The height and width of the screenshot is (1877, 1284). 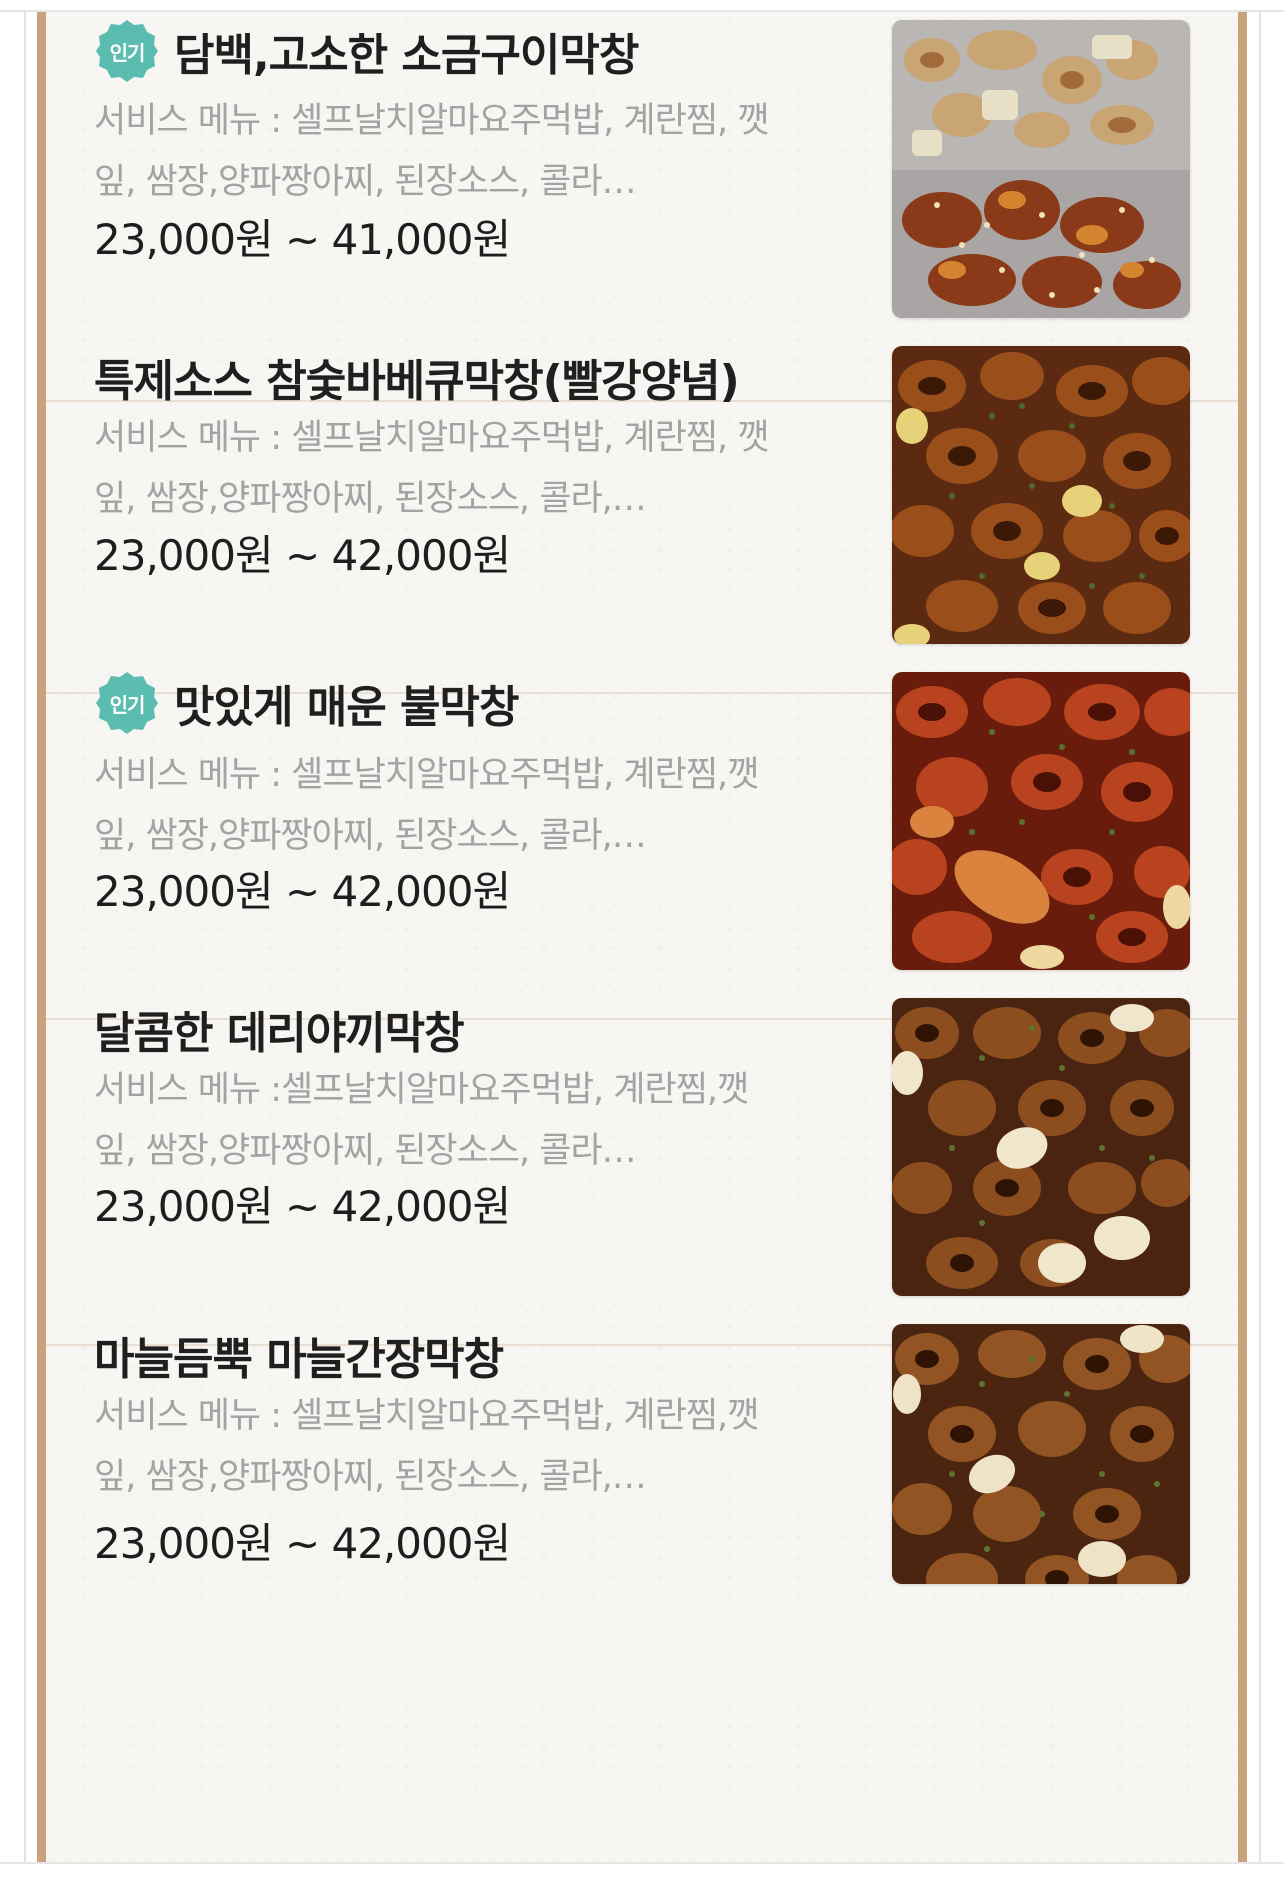 I want to click on menu-item-title: 마늘듬뿍 마늘간장막창, so click(x=299, y=1355).